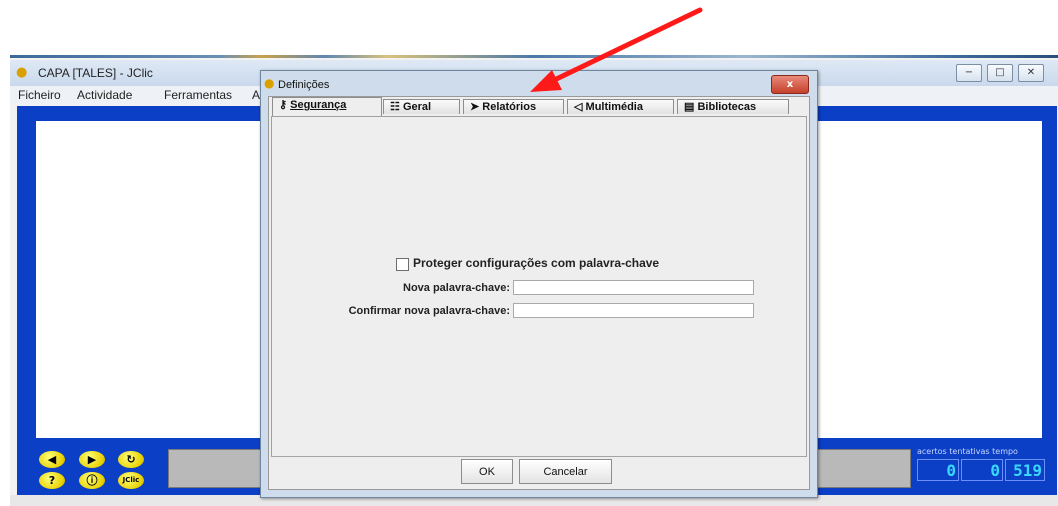 The height and width of the screenshot is (506, 1058). I want to click on tab-relatorios: ➤ Relatórios, so click(513, 106).